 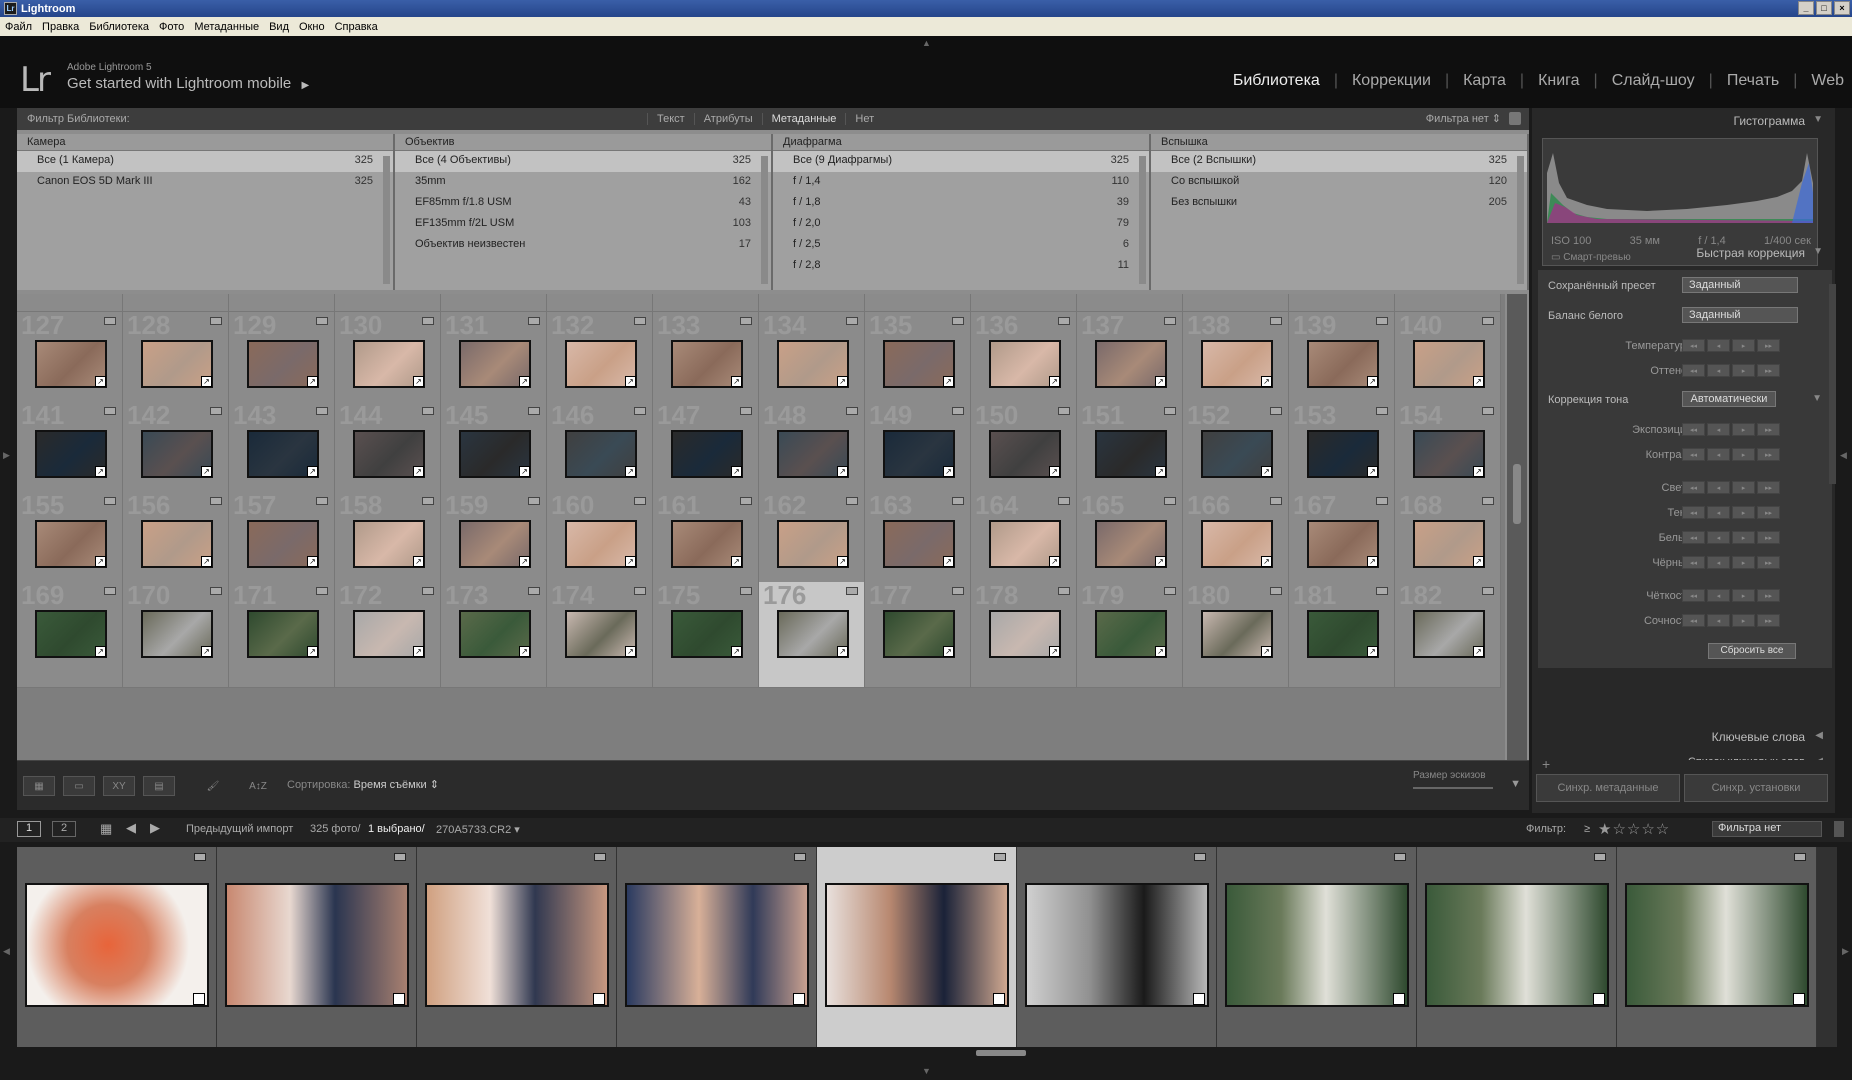 I want to click on toolbar-menu-chevron-down-icon: ▼, so click(x=1515, y=784).